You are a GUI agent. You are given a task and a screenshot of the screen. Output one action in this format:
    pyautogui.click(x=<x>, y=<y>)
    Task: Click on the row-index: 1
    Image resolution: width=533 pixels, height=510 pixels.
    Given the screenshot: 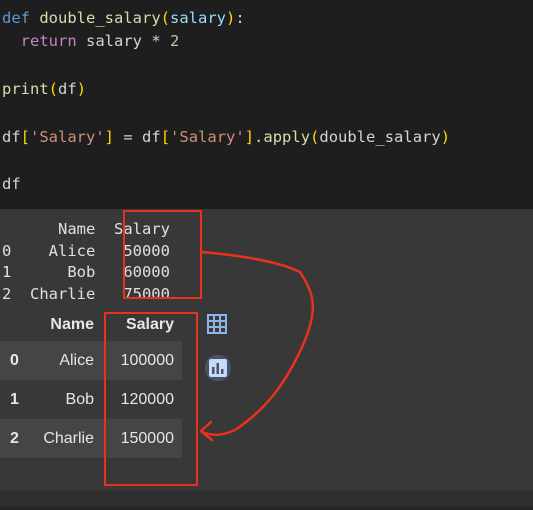 What is the action you would take?
    pyautogui.click(x=14, y=399)
    